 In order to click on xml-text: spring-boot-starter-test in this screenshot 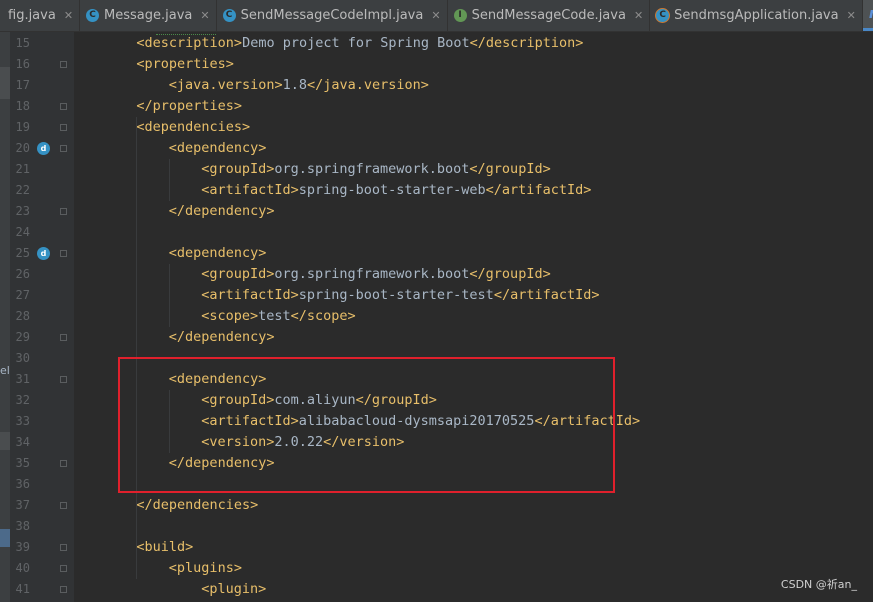, I will do `click(396, 295)`.